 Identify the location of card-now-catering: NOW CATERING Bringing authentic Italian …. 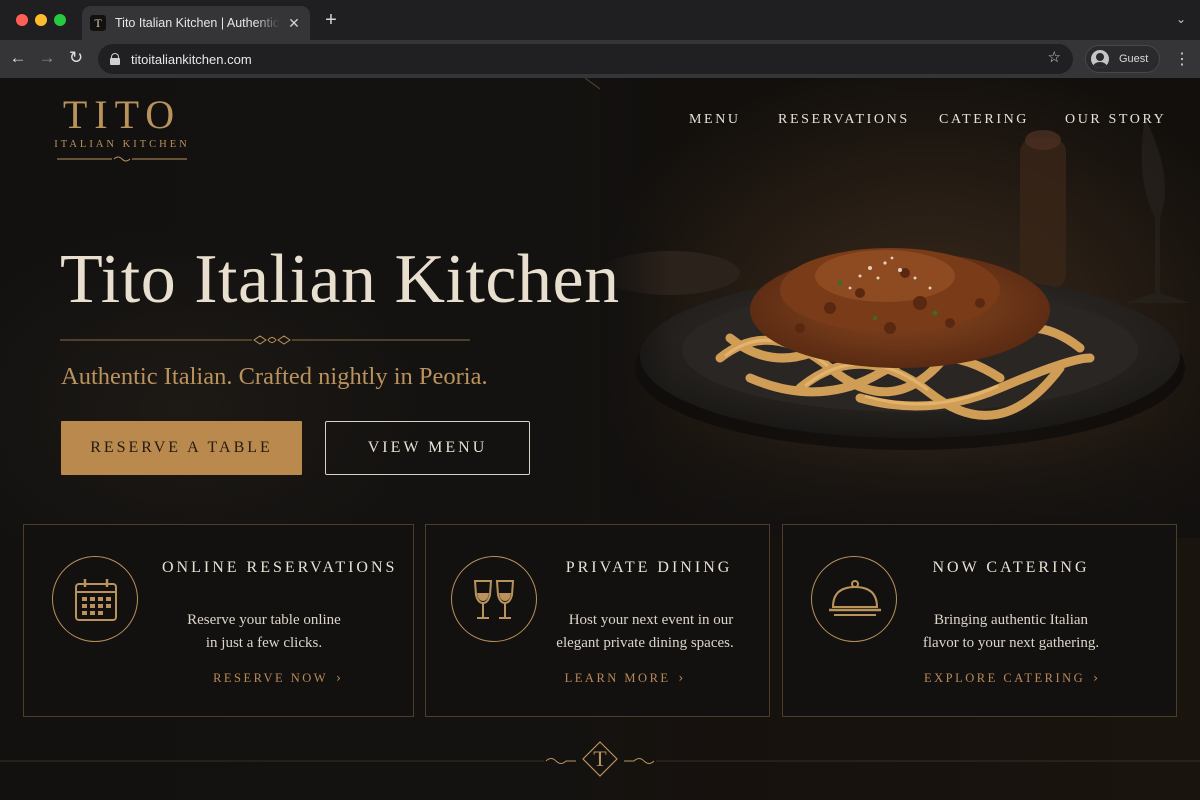
(979, 620).